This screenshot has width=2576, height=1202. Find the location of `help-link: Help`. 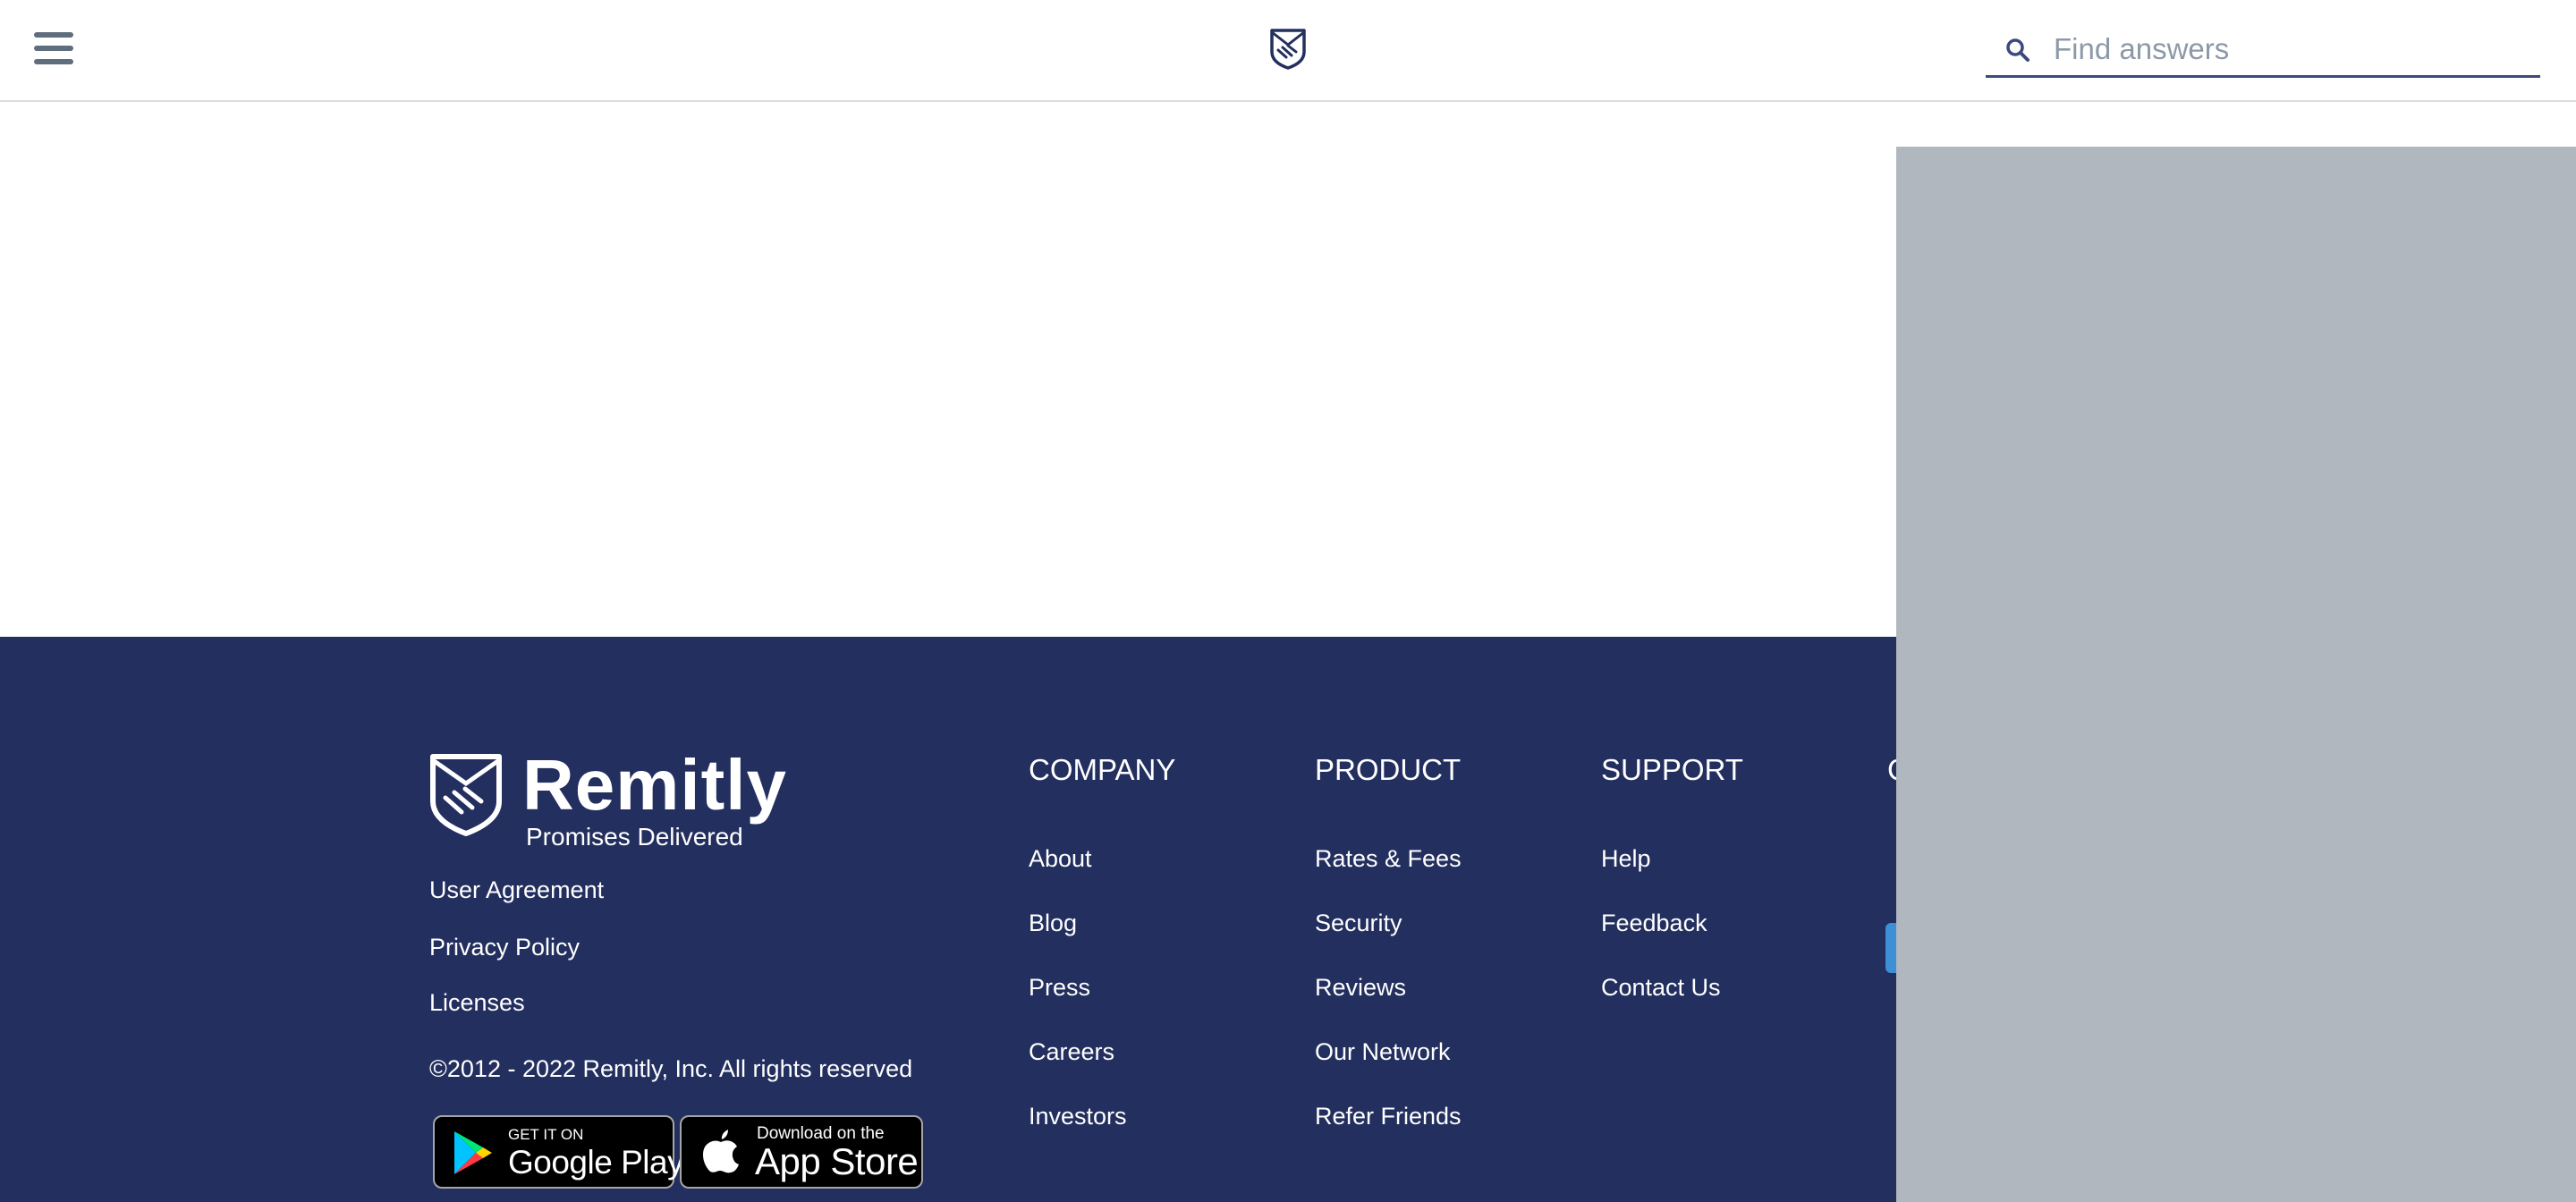

help-link: Help is located at coordinates (1626, 859).